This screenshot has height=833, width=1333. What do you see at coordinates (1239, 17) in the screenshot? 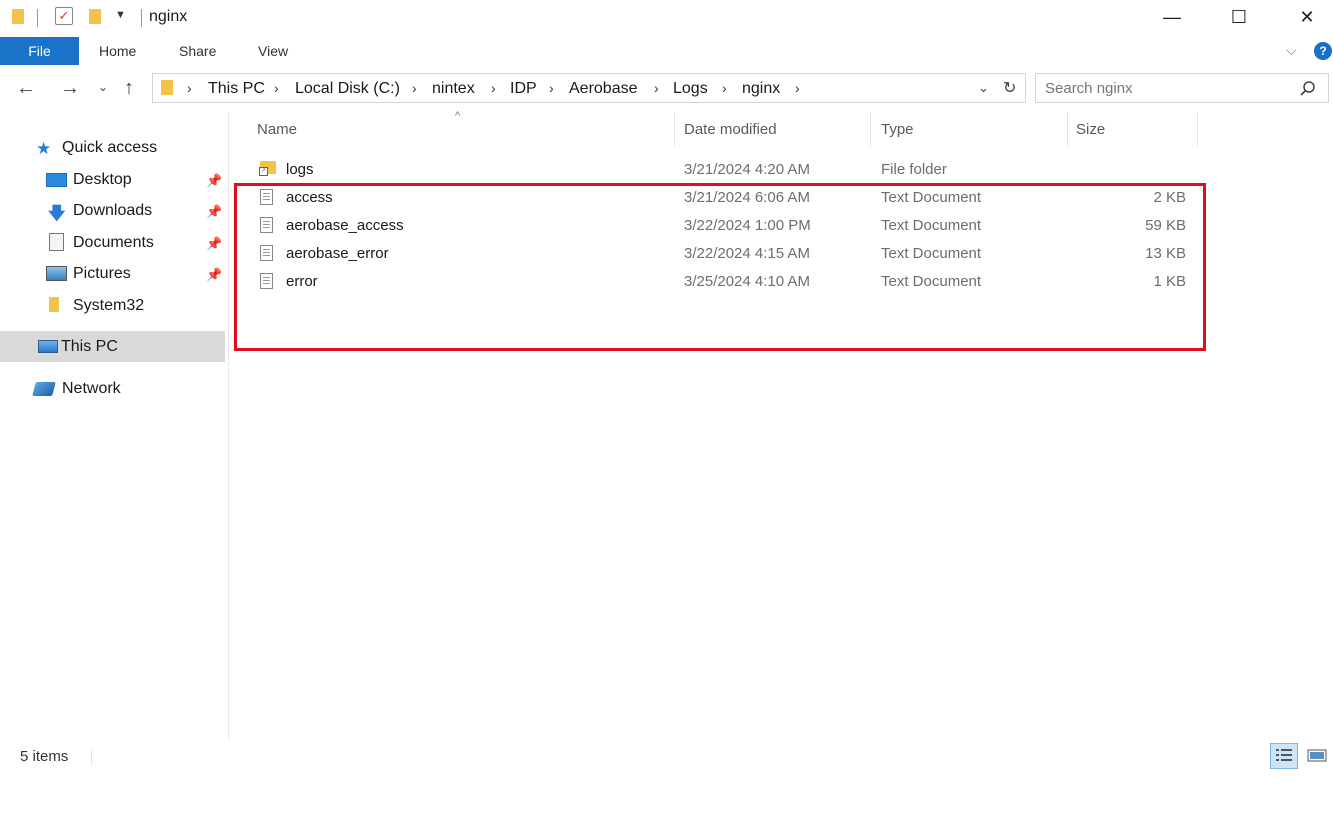
I see `maximize-button: ☐` at bounding box center [1239, 17].